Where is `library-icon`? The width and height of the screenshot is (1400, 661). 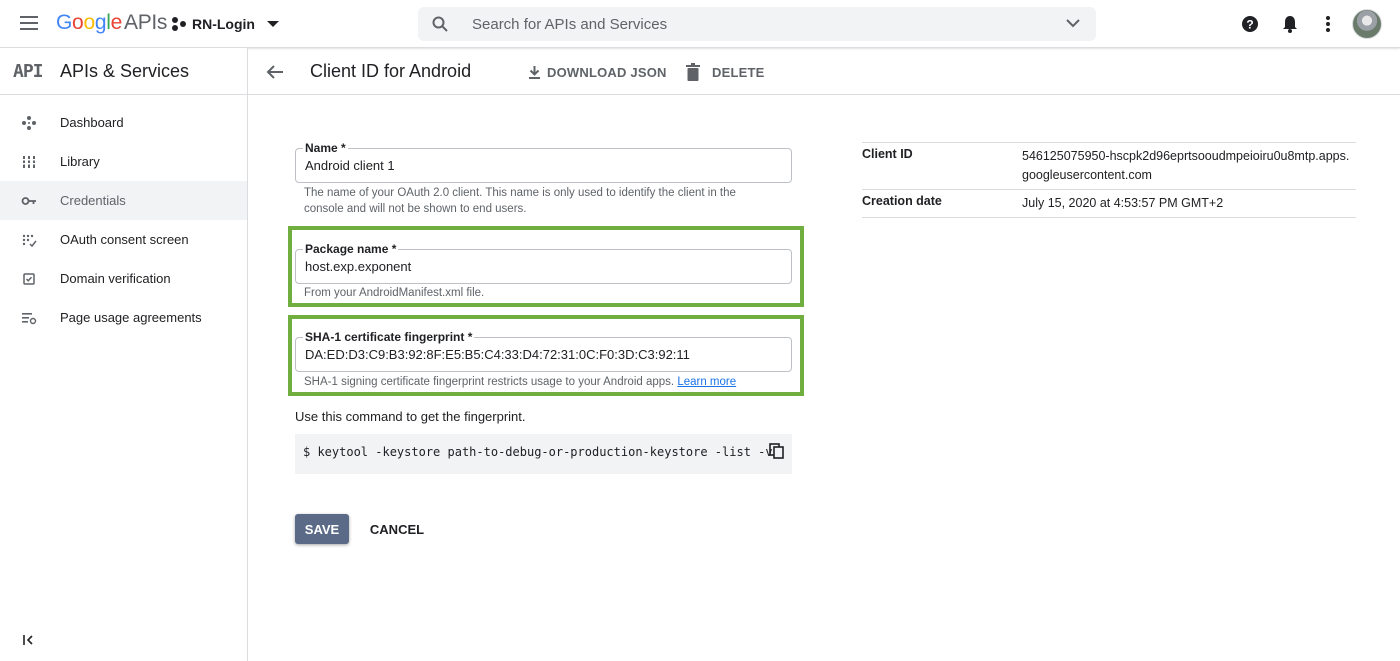
library-icon is located at coordinates (29, 162).